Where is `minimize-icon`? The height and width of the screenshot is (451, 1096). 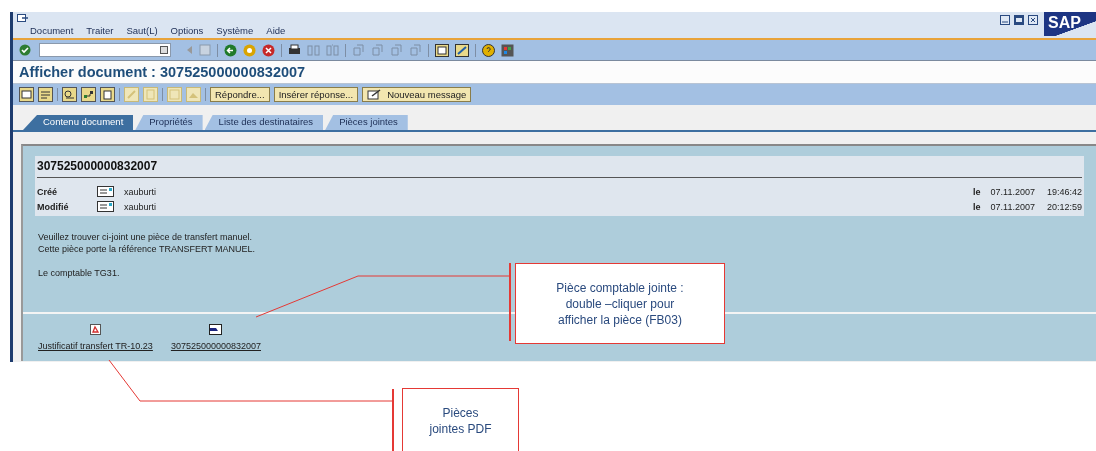 minimize-icon is located at coordinates (1005, 20).